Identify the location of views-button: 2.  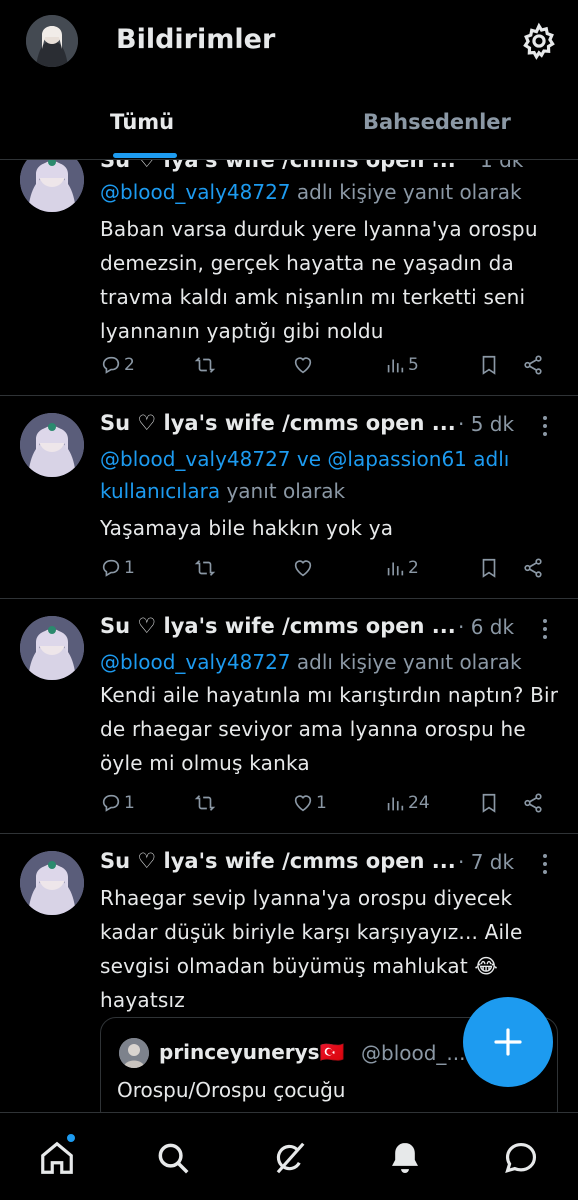
(401, 568).